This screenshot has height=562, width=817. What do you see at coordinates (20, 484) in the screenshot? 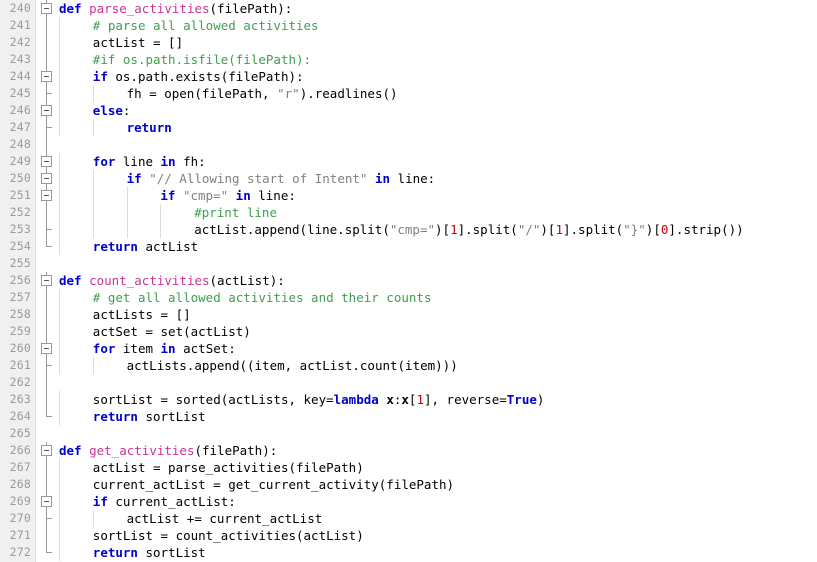
I see `line-number: 268` at bounding box center [20, 484].